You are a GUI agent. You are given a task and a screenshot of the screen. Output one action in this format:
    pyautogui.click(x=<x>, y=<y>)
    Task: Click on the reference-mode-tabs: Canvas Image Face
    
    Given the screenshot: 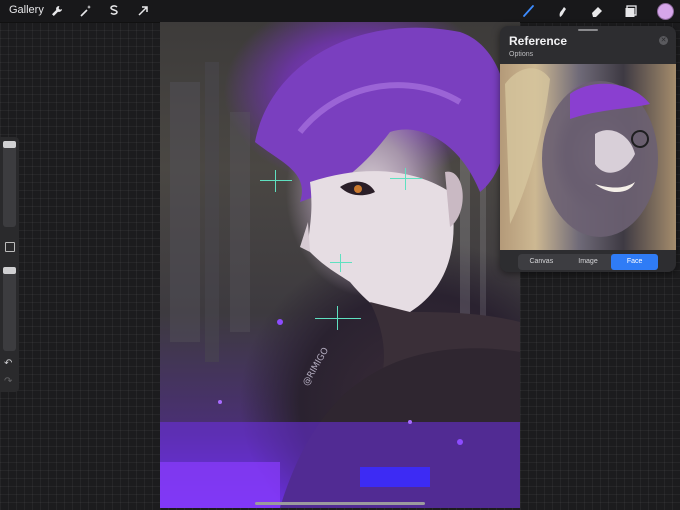 What is the action you would take?
    pyautogui.click(x=588, y=262)
    